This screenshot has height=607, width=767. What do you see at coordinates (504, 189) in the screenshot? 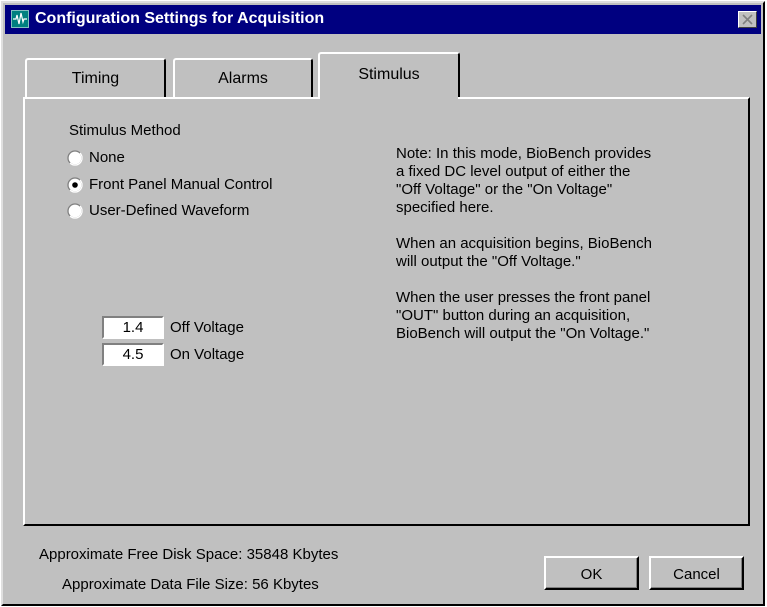
I see `note-line: "Off Voltage" or the "On Voltage"` at bounding box center [504, 189].